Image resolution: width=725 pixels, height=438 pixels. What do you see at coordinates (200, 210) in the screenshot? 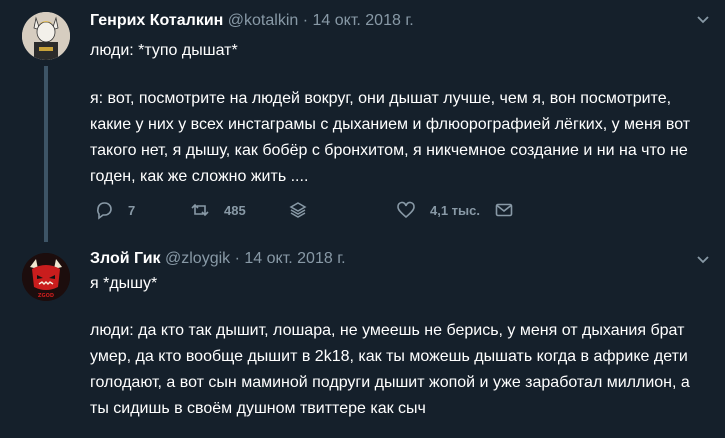
I see `retweet-icon` at bounding box center [200, 210].